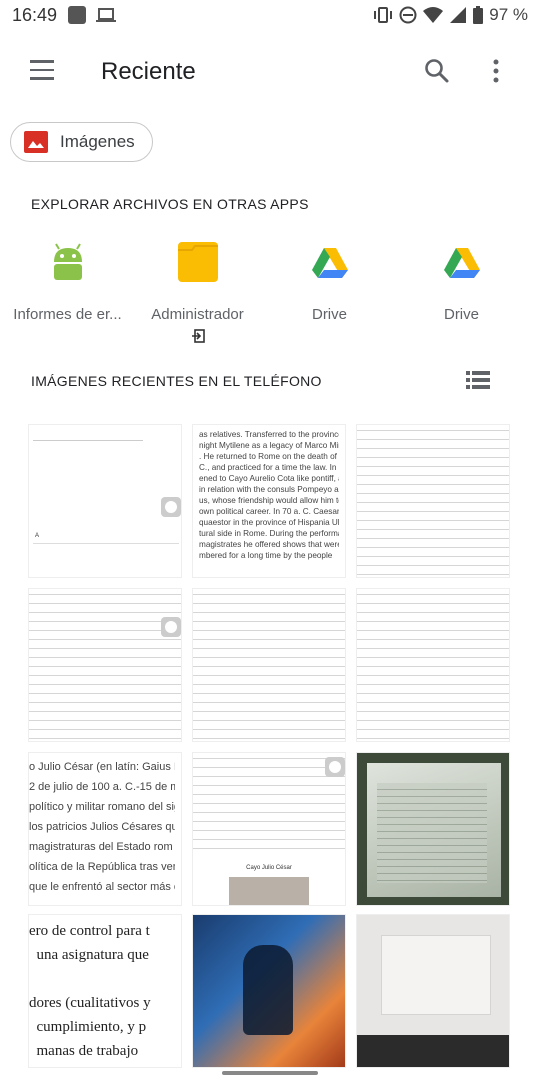 This screenshot has width=540, height=1080. I want to click on thumbnail-caption: Cayo Julio César, so click(269, 868).